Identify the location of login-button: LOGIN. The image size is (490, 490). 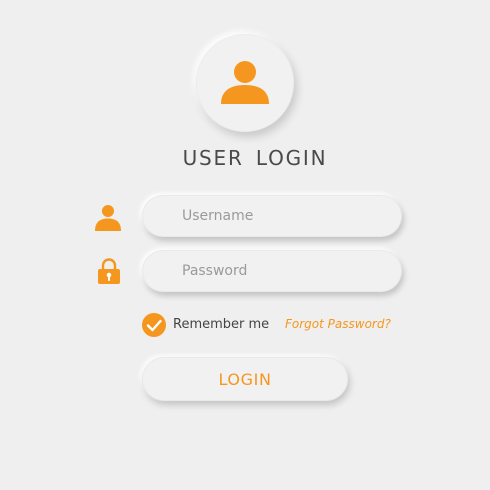
(245, 379).